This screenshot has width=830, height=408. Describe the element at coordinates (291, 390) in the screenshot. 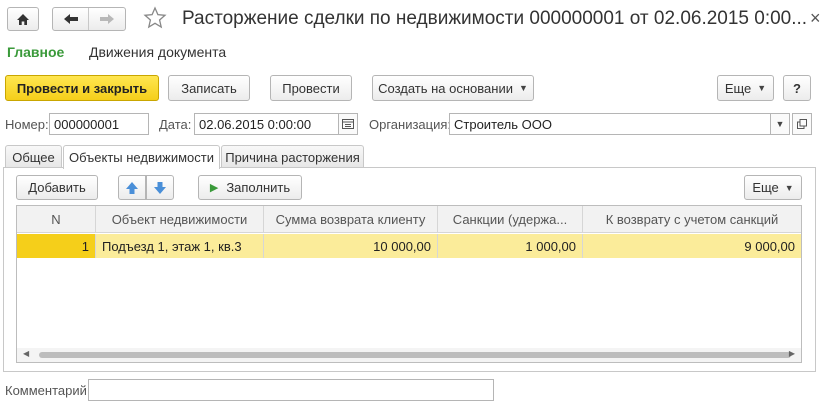

I see `comment-field` at that location.